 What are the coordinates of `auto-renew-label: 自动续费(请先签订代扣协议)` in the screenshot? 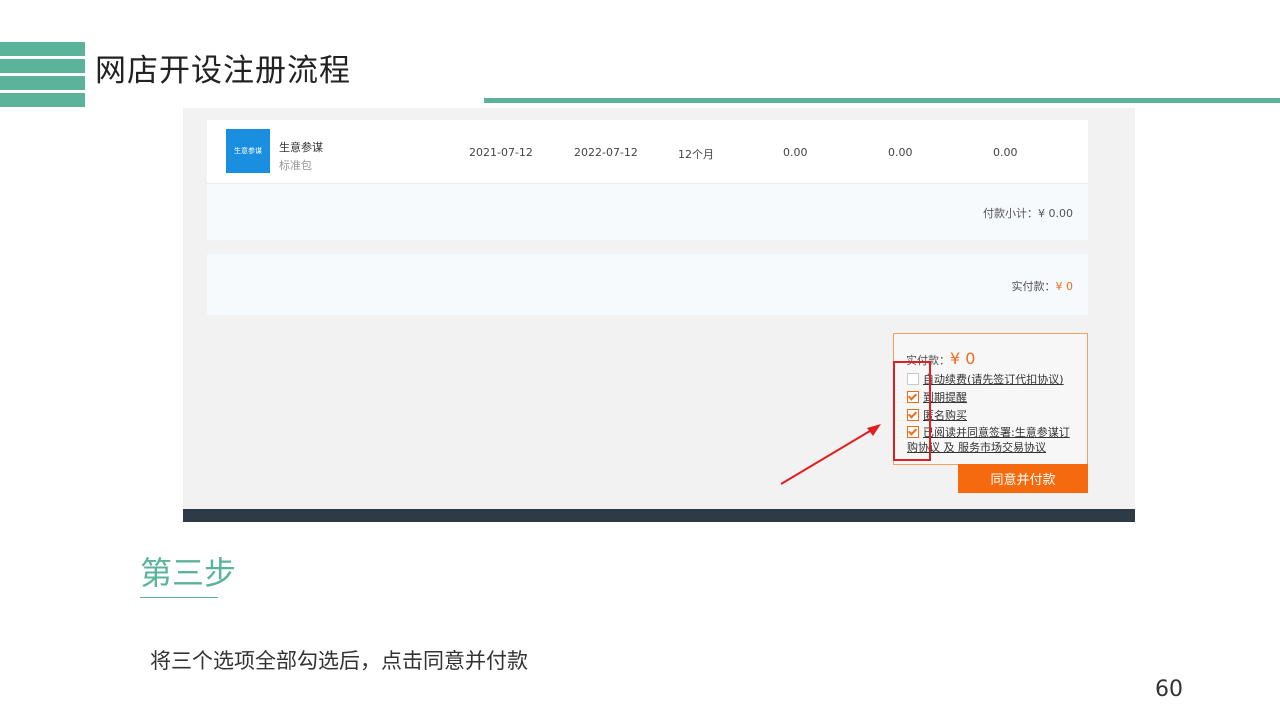 It's located at (993, 379).